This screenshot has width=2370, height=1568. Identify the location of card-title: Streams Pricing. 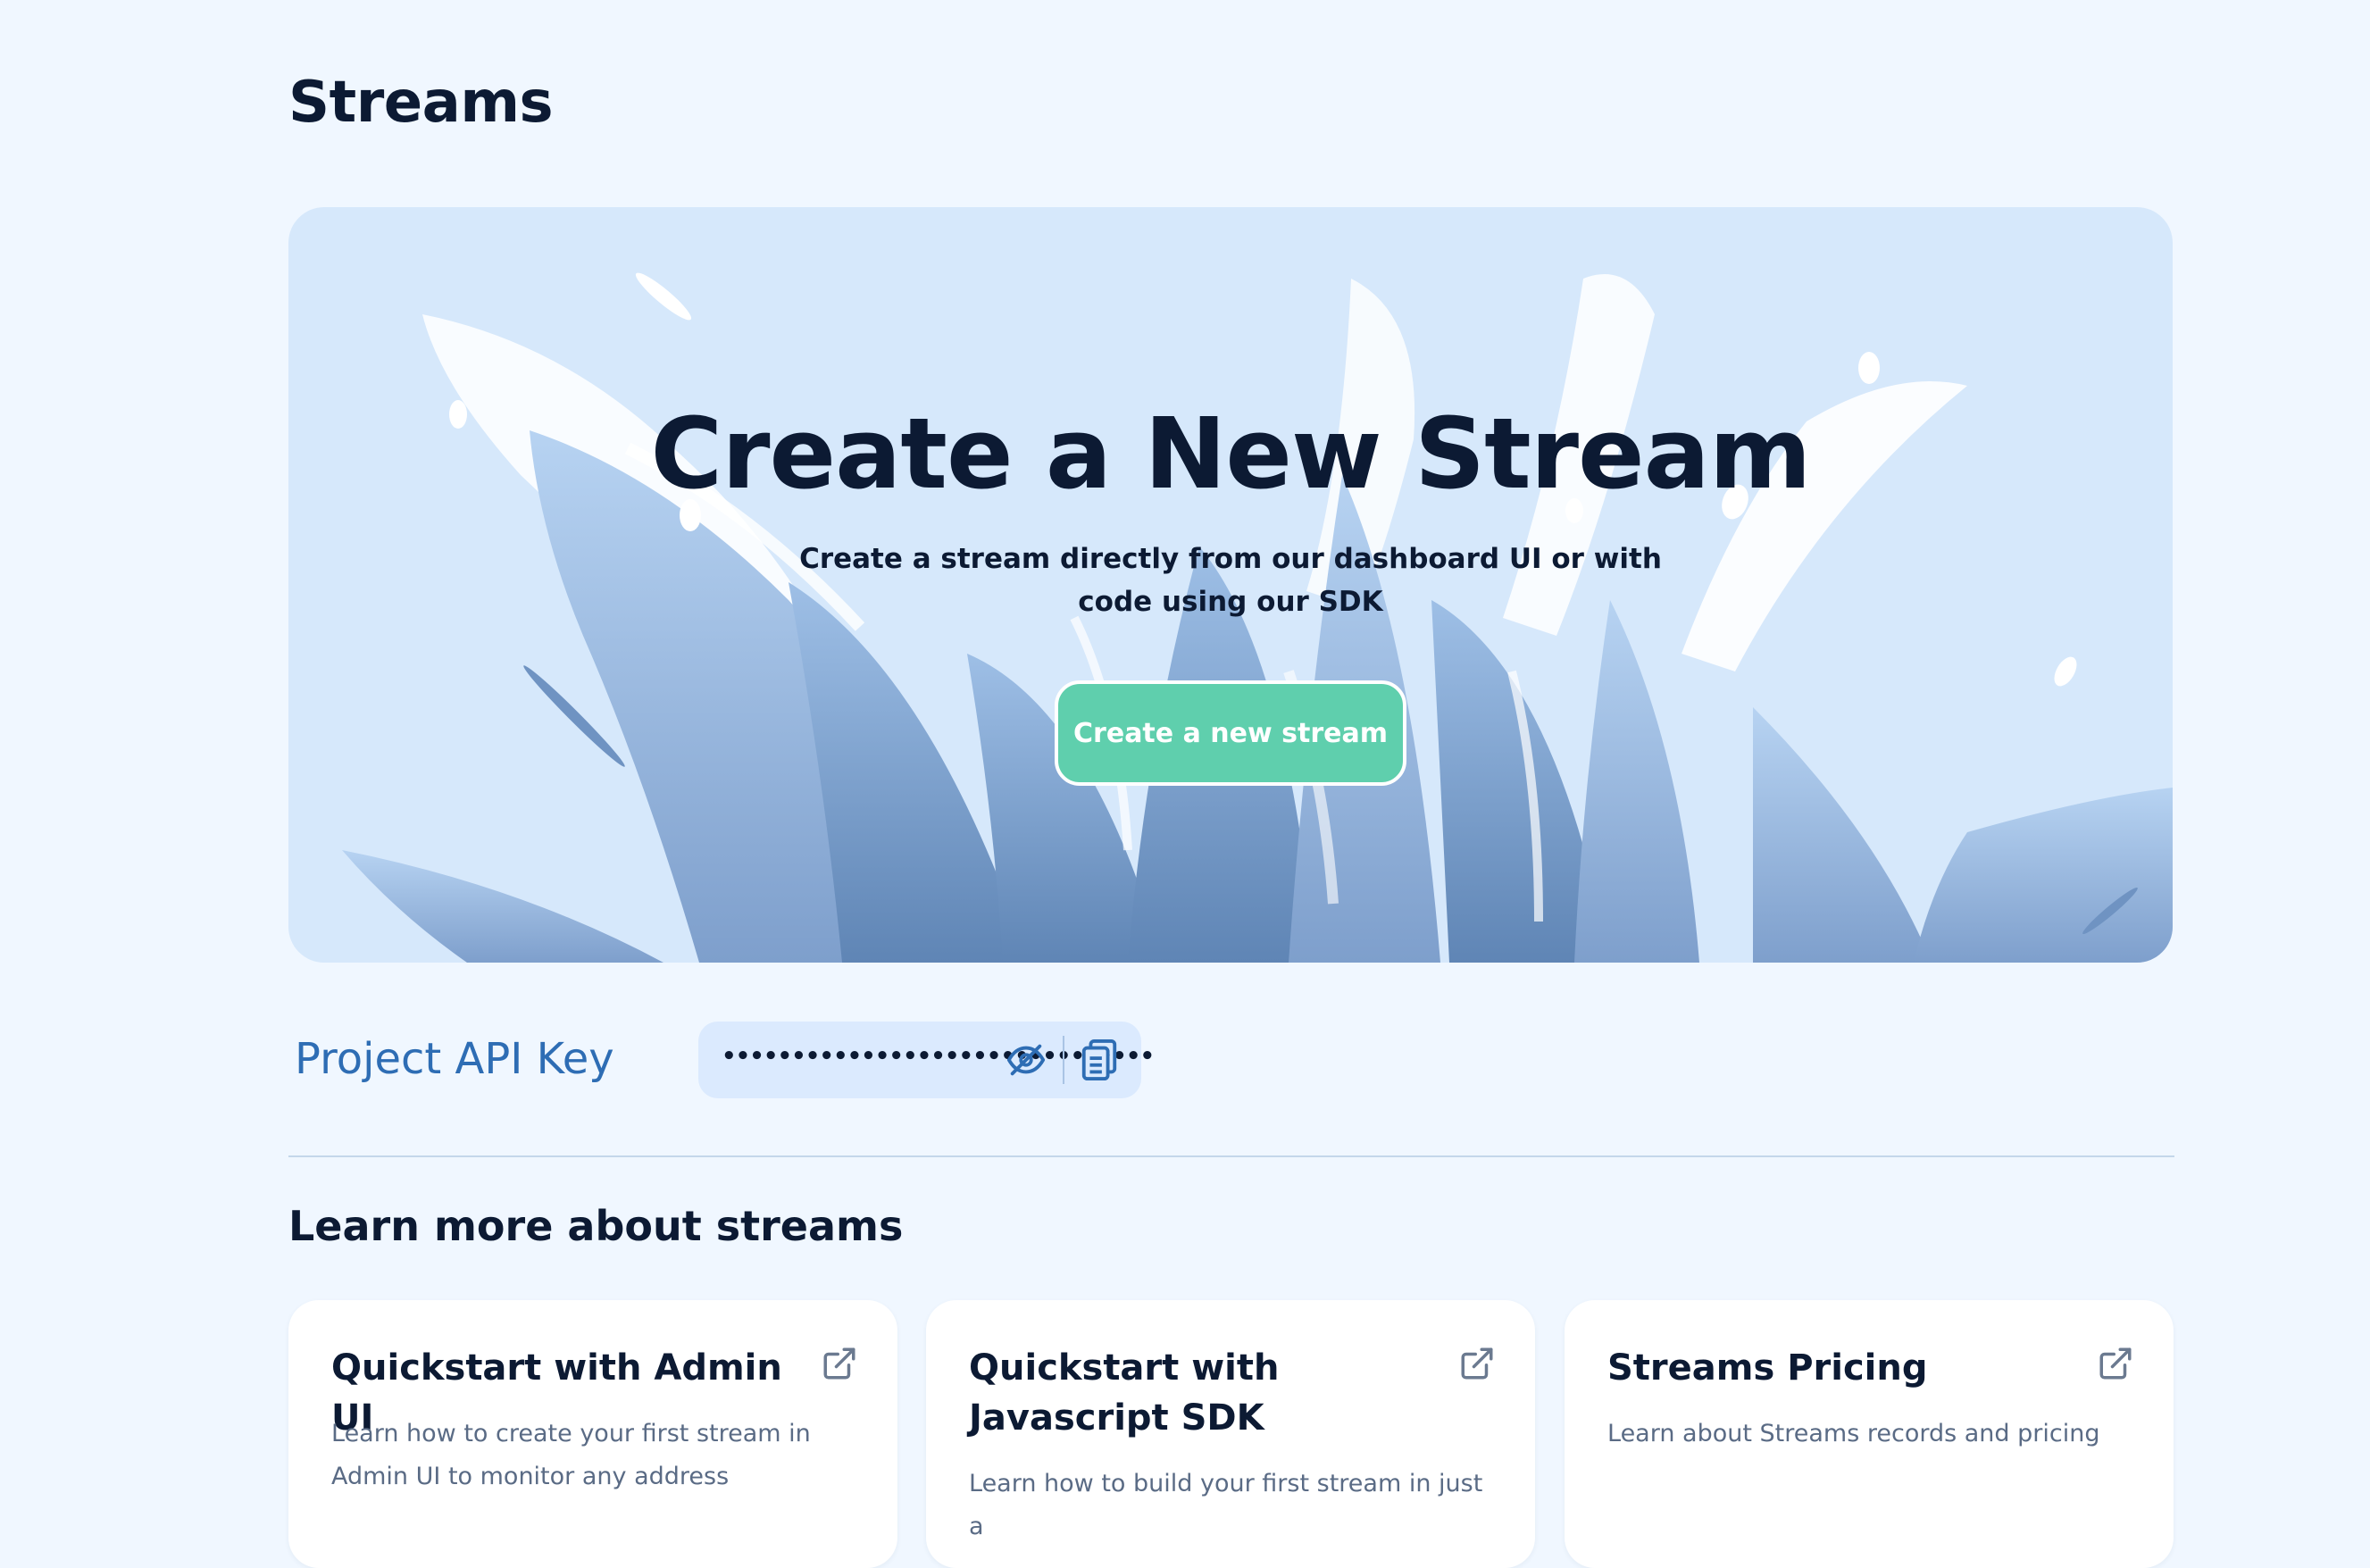
(1767, 1368).